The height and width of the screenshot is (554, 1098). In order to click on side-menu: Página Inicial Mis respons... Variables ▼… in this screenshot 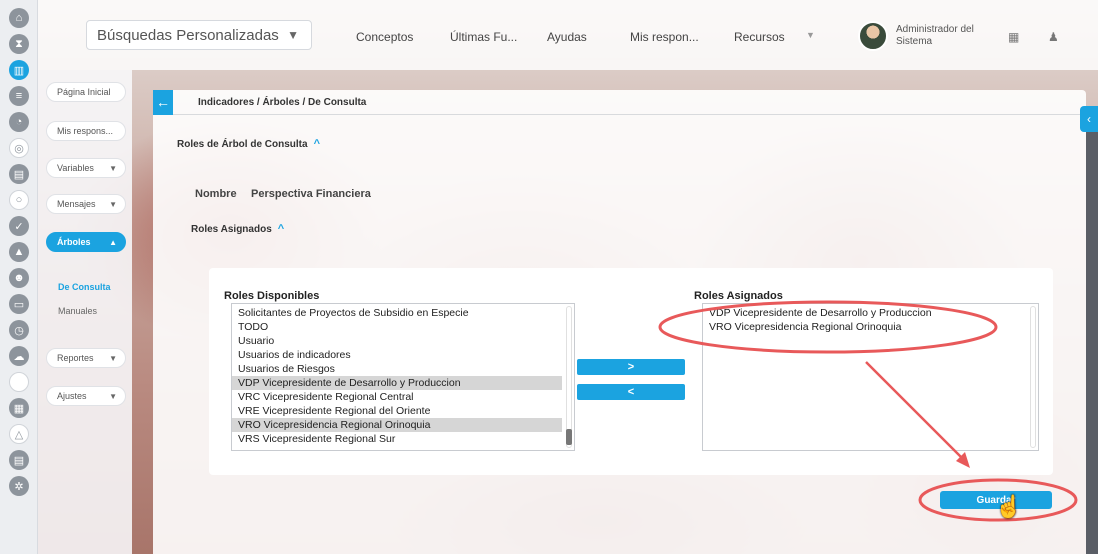, I will do `click(85, 312)`.